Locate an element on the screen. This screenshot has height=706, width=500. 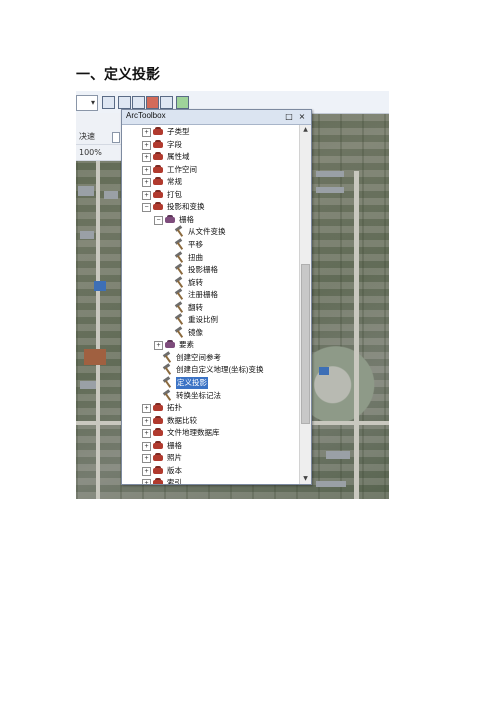
tree-item: + 索引 is located at coordinates (210, 480).